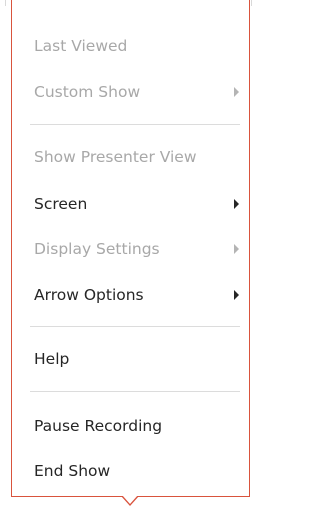 Image resolution: width=320 pixels, height=514 pixels. I want to click on menu-item-custom-show: Custom Show, so click(139, 92).